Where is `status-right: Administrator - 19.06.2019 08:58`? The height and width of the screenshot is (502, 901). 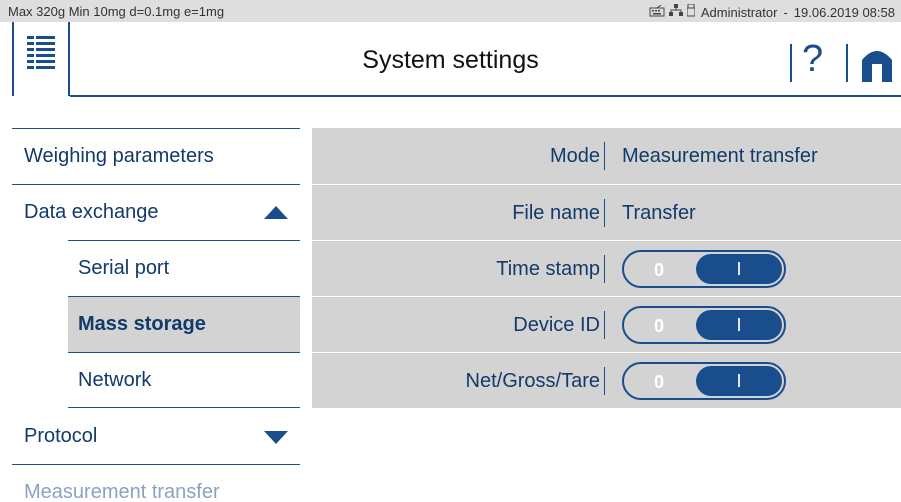
status-right: Administrator - 19.06.2019 08:58 is located at coordinates (772, 11).